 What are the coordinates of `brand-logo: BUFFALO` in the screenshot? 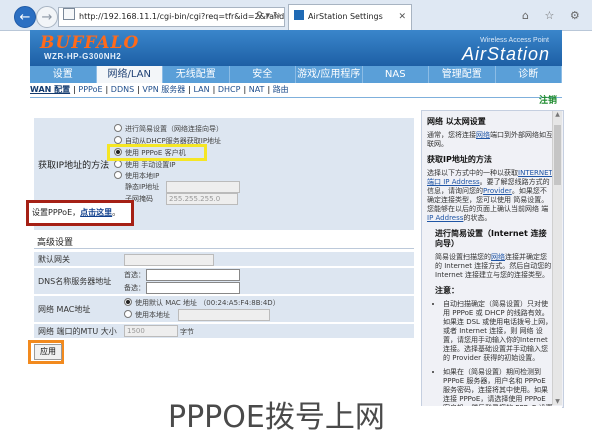 It's located at (90, 43).